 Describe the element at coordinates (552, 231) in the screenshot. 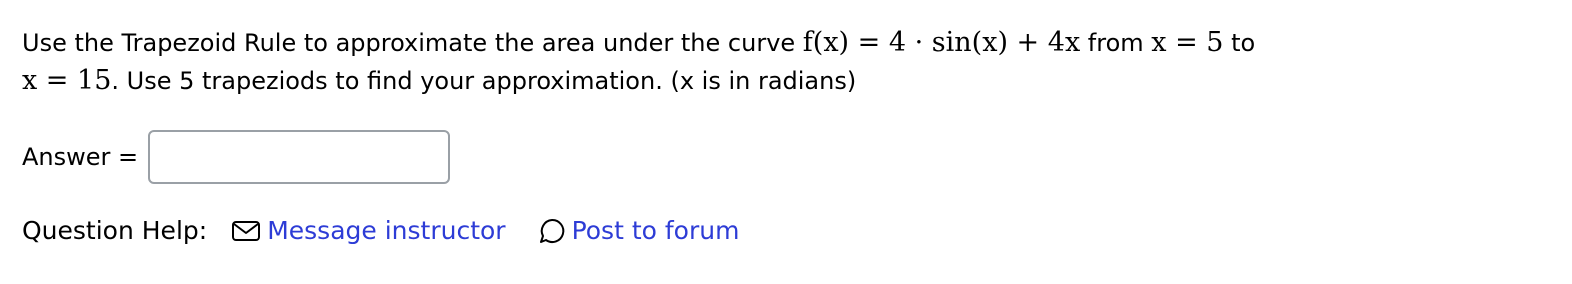

I see `speech-bubble-icon` at that location.